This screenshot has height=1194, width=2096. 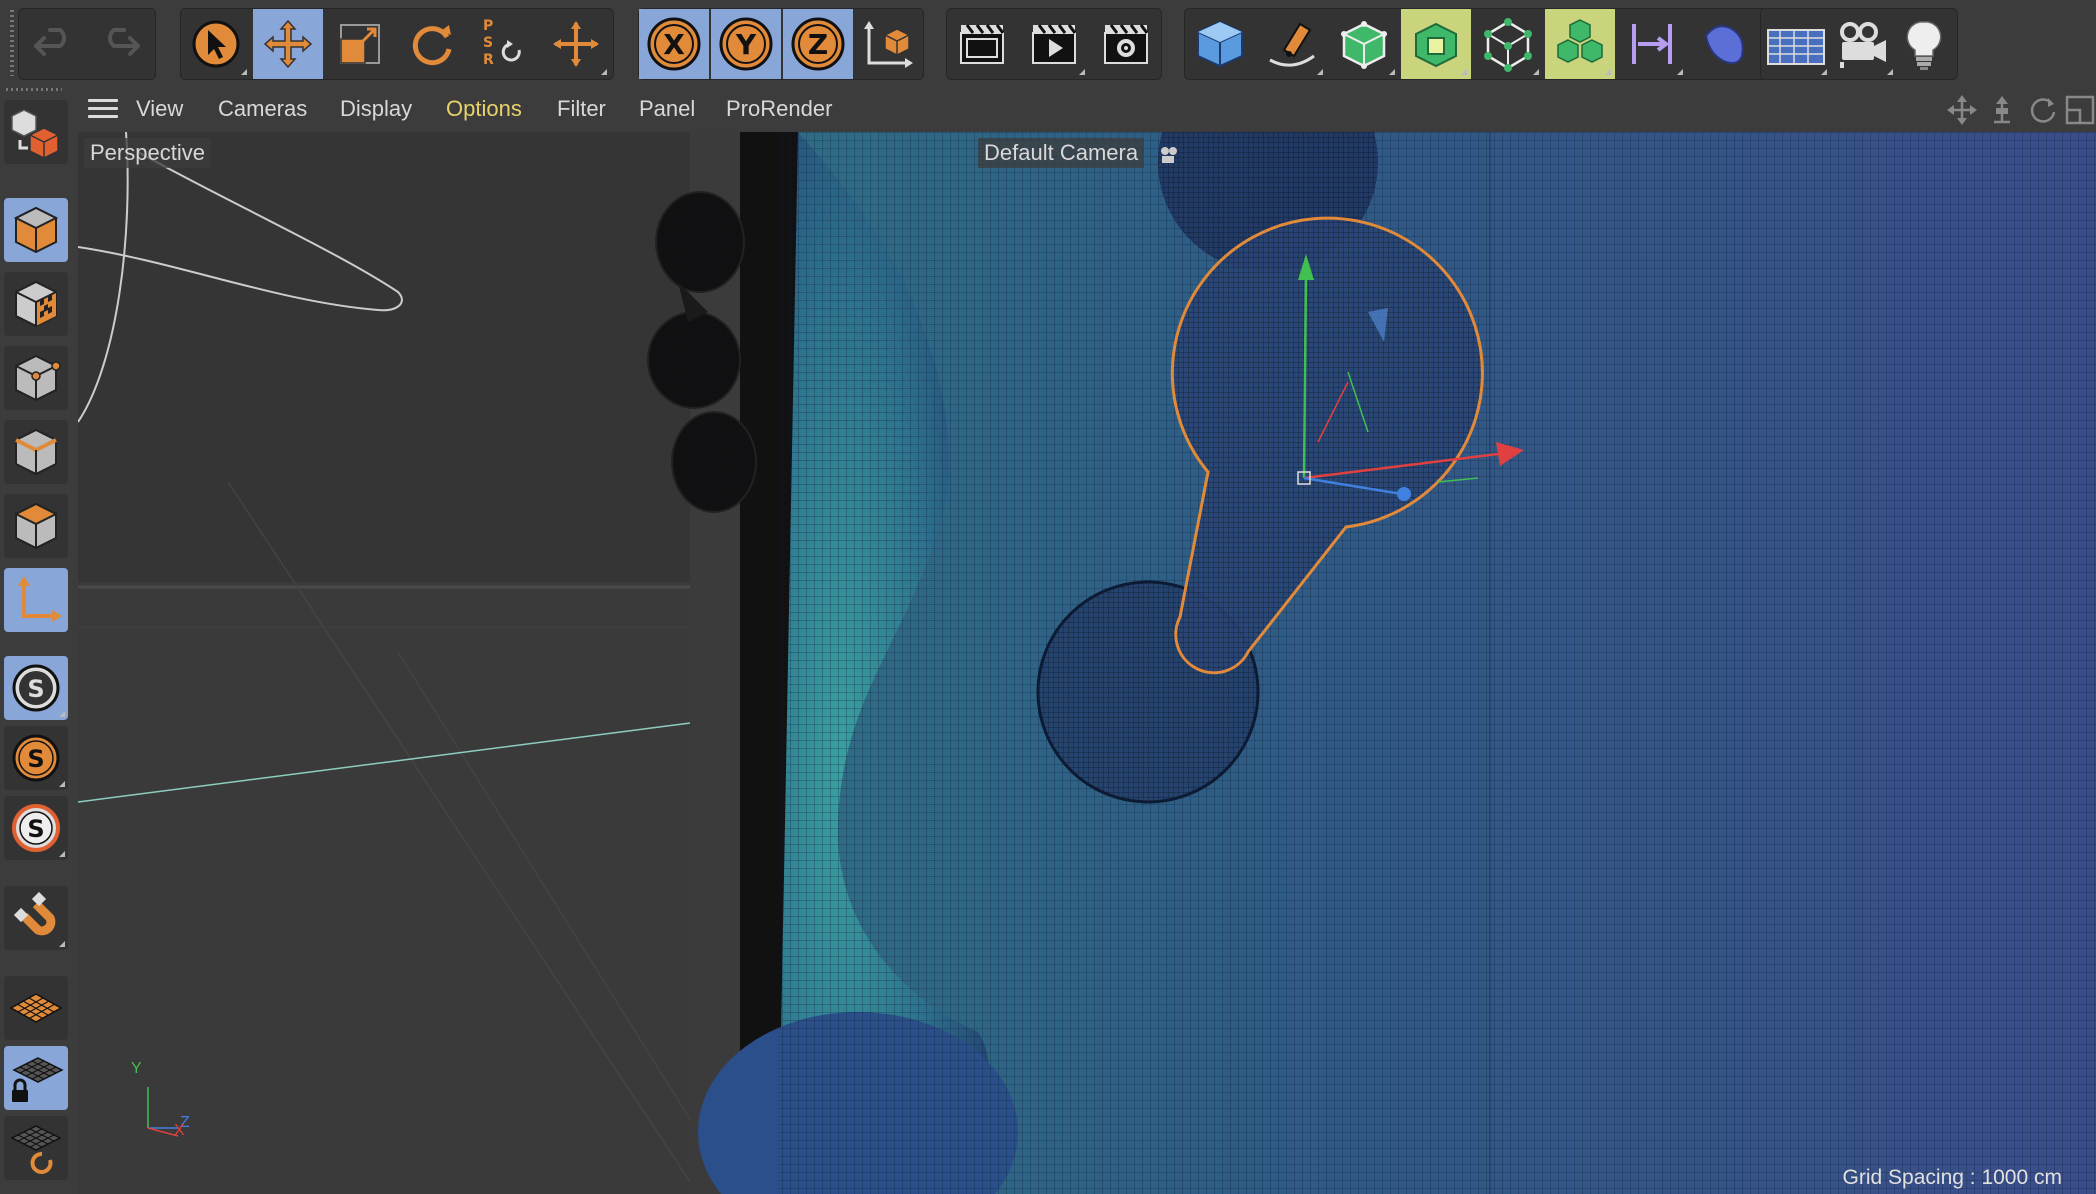 I want to click on snap-icon: S, so click(x=36, y=688).